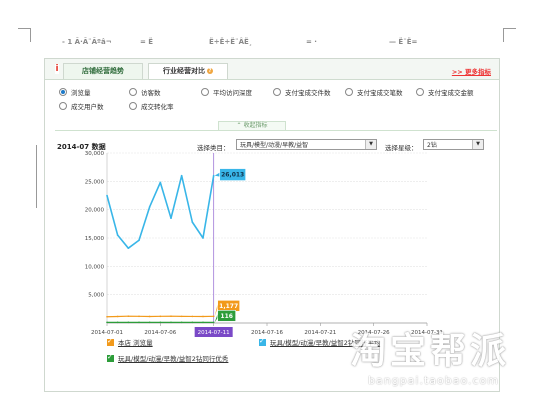 This screenshot has height=402, width=550. I want to click on top-summary-item: - 1 Ã·Ã¨Ãºâ¬, so click(87, 42).